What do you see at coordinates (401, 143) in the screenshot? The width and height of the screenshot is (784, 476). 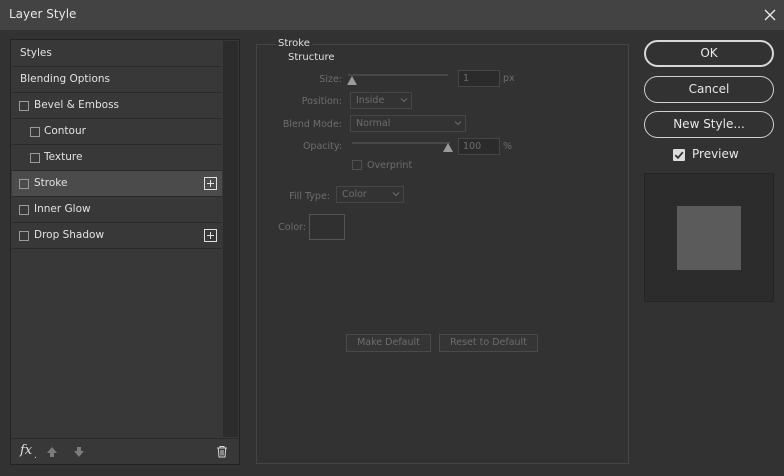 I see `opacity-slider-track` at bounding box center [401, 143].